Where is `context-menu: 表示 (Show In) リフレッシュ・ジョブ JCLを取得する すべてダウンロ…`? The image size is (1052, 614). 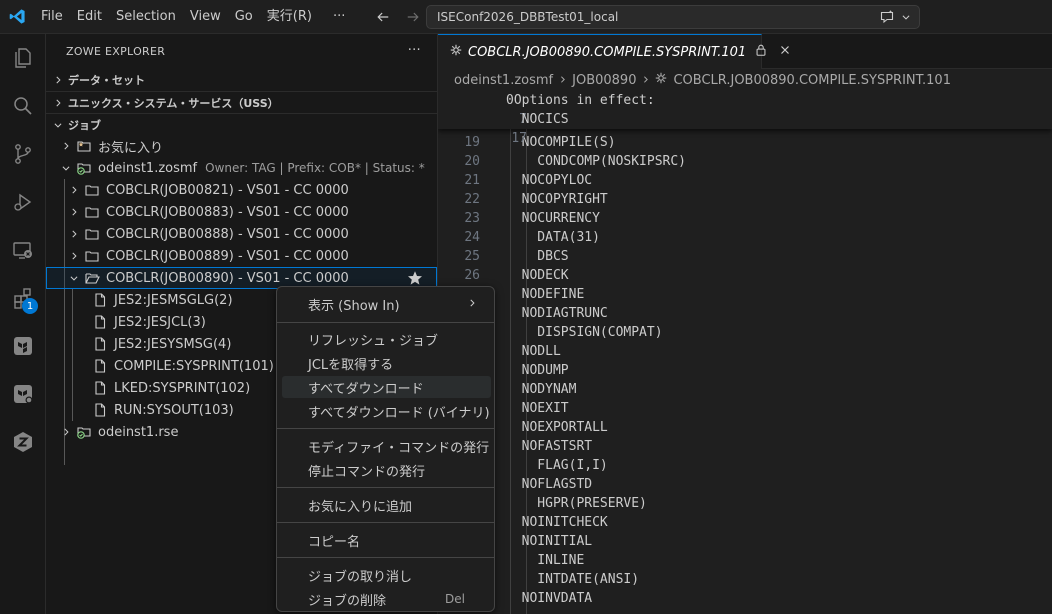
context-menu: 表示 (Show In) リフレッシュ・ジョブ JCLを取得する すべてダウンロ… is located at coordinates (385, 449).